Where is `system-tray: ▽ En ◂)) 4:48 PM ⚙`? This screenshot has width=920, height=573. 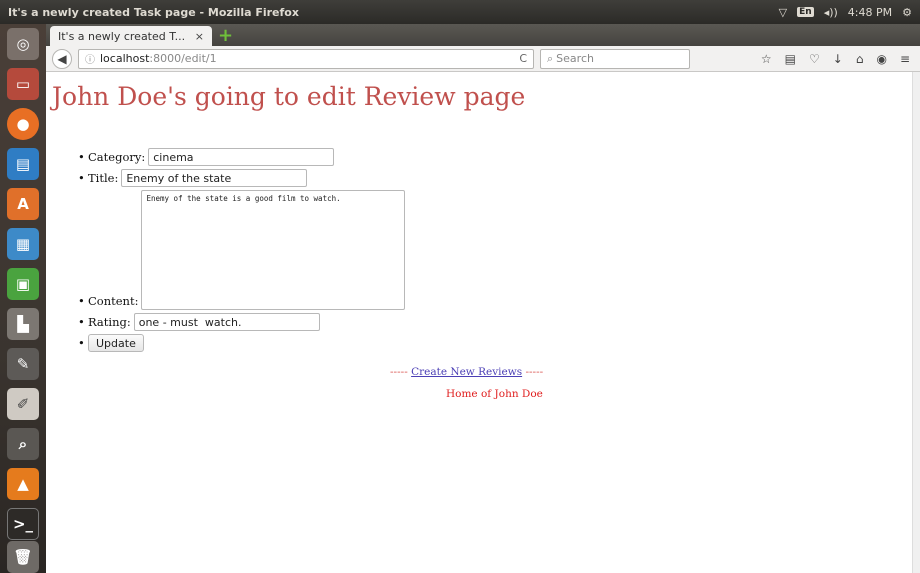
system-tray: ▽ En ◂)) 4:48 PM ⚙ is located at coordinates (849, 12).